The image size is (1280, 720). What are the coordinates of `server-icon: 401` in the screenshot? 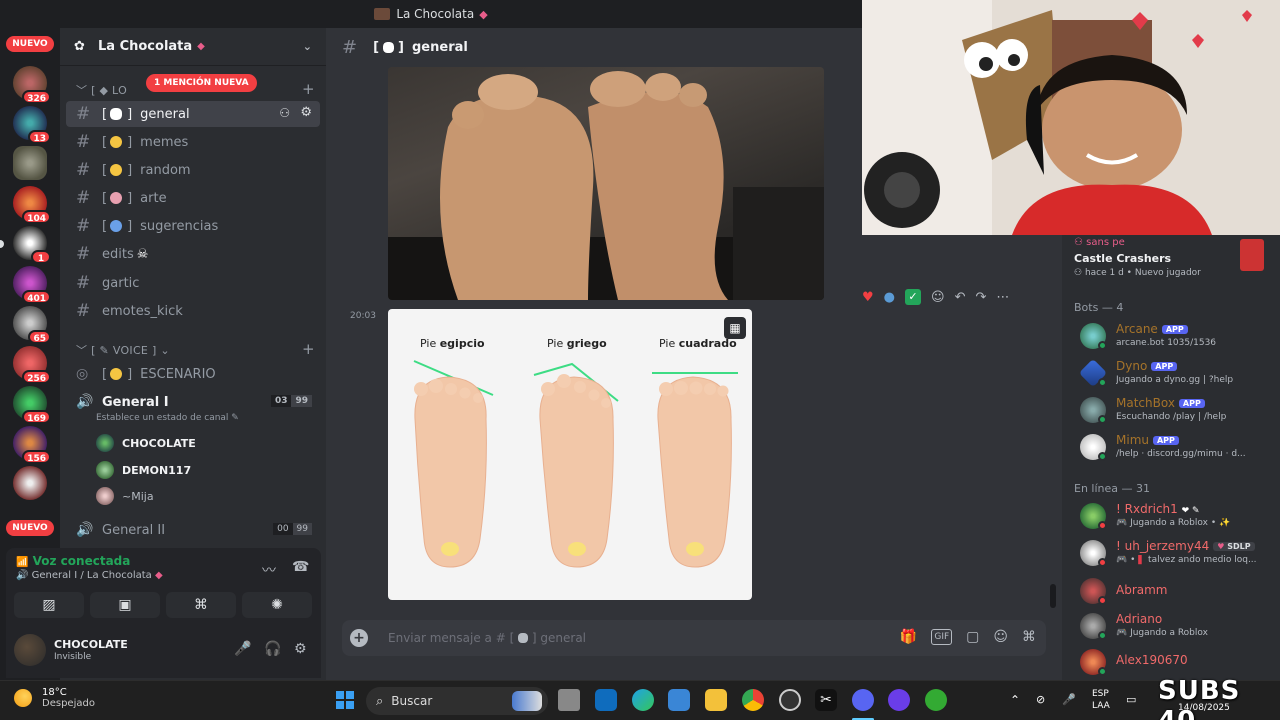 It's located at (32, 285).